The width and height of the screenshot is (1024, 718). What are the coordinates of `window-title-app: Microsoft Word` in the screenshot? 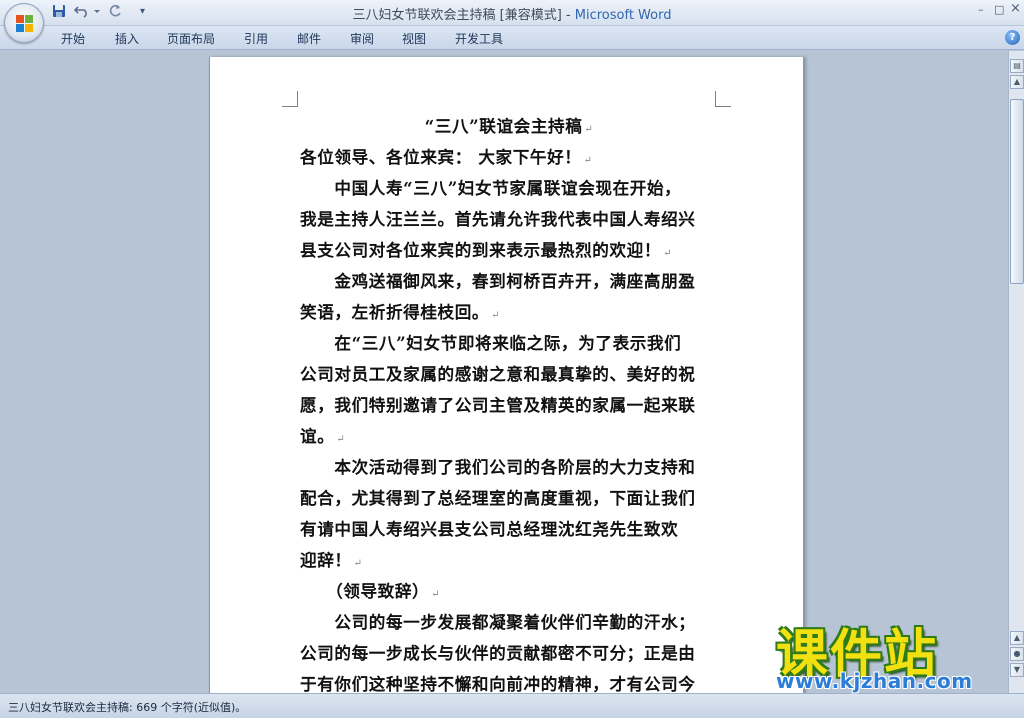 It's located at (623, 15).